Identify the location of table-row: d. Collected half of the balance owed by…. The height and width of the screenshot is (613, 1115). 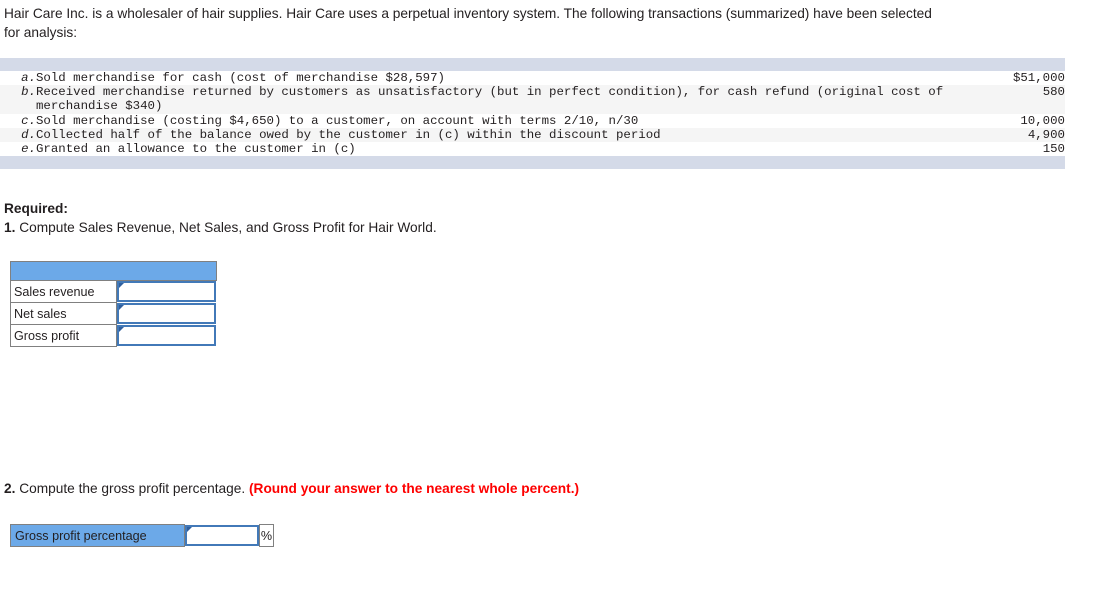
(532, 135).